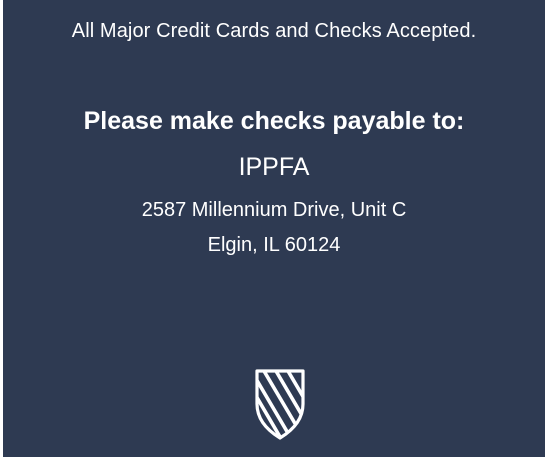 This screenshot has width=549, height=462. I want to click on shield-logo-icon, so click(280, 402).